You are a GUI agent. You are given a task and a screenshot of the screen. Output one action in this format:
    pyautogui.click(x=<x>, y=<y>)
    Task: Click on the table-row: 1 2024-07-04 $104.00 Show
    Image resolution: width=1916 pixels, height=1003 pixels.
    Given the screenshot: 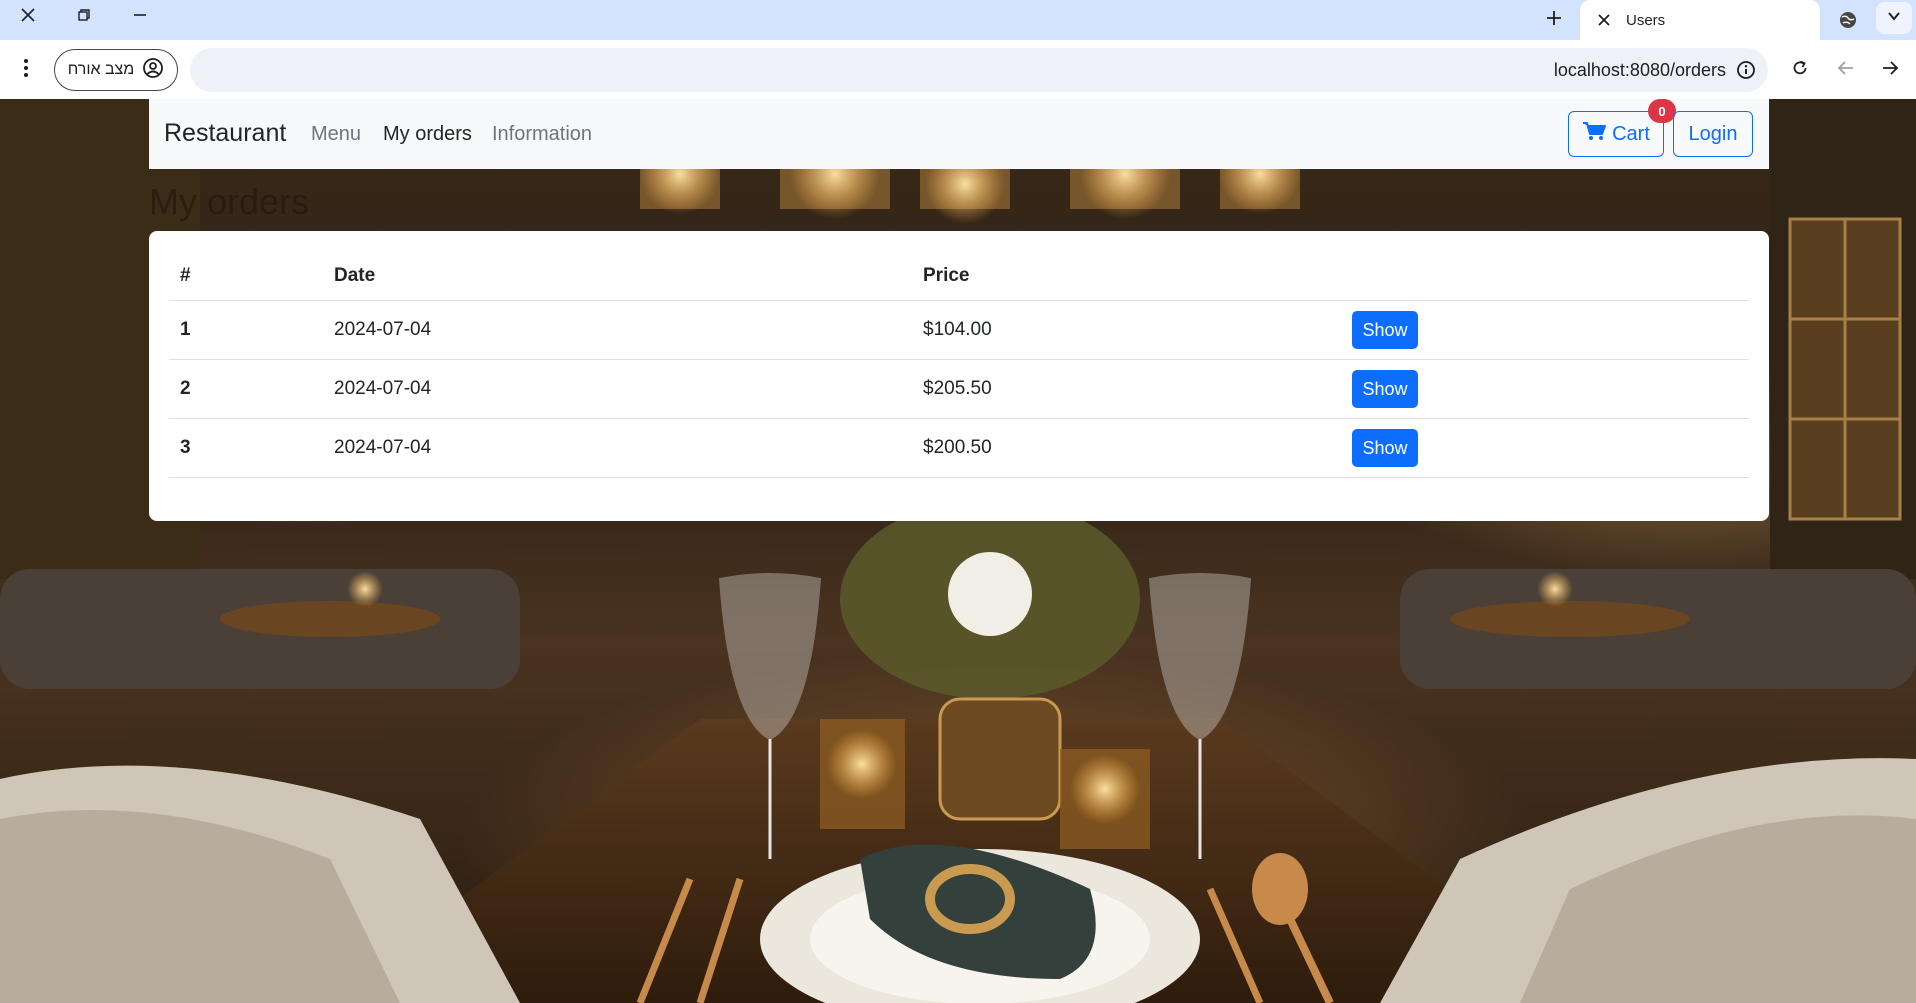 What is the action you would take?
    pyautogui.click(x=959, y=330)
    